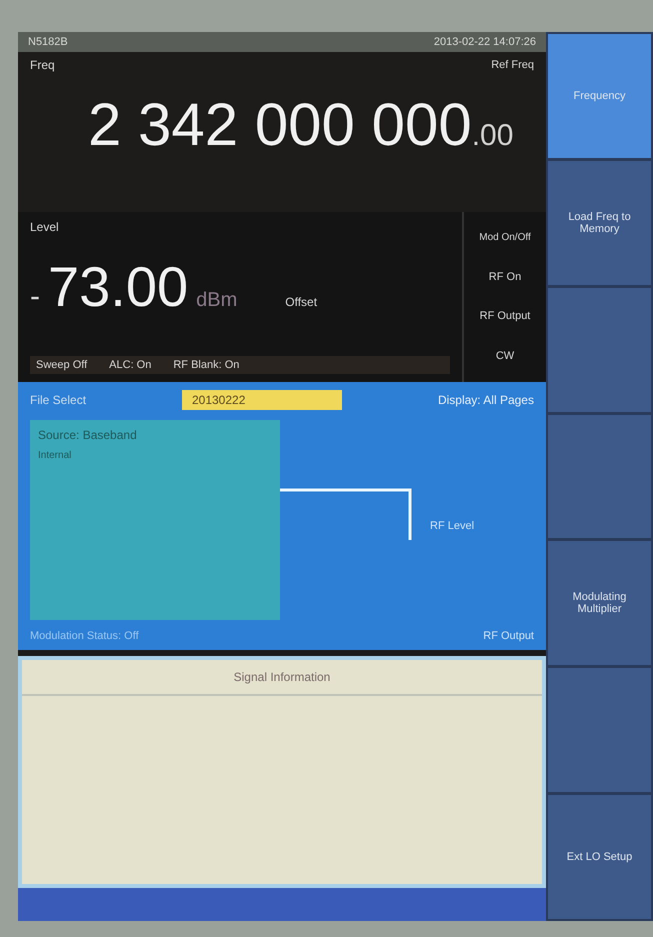 Image resolution: width=653 pixels, height=937 pixels. I want to click on status-indicator: ALC: On, so click(130, 365).